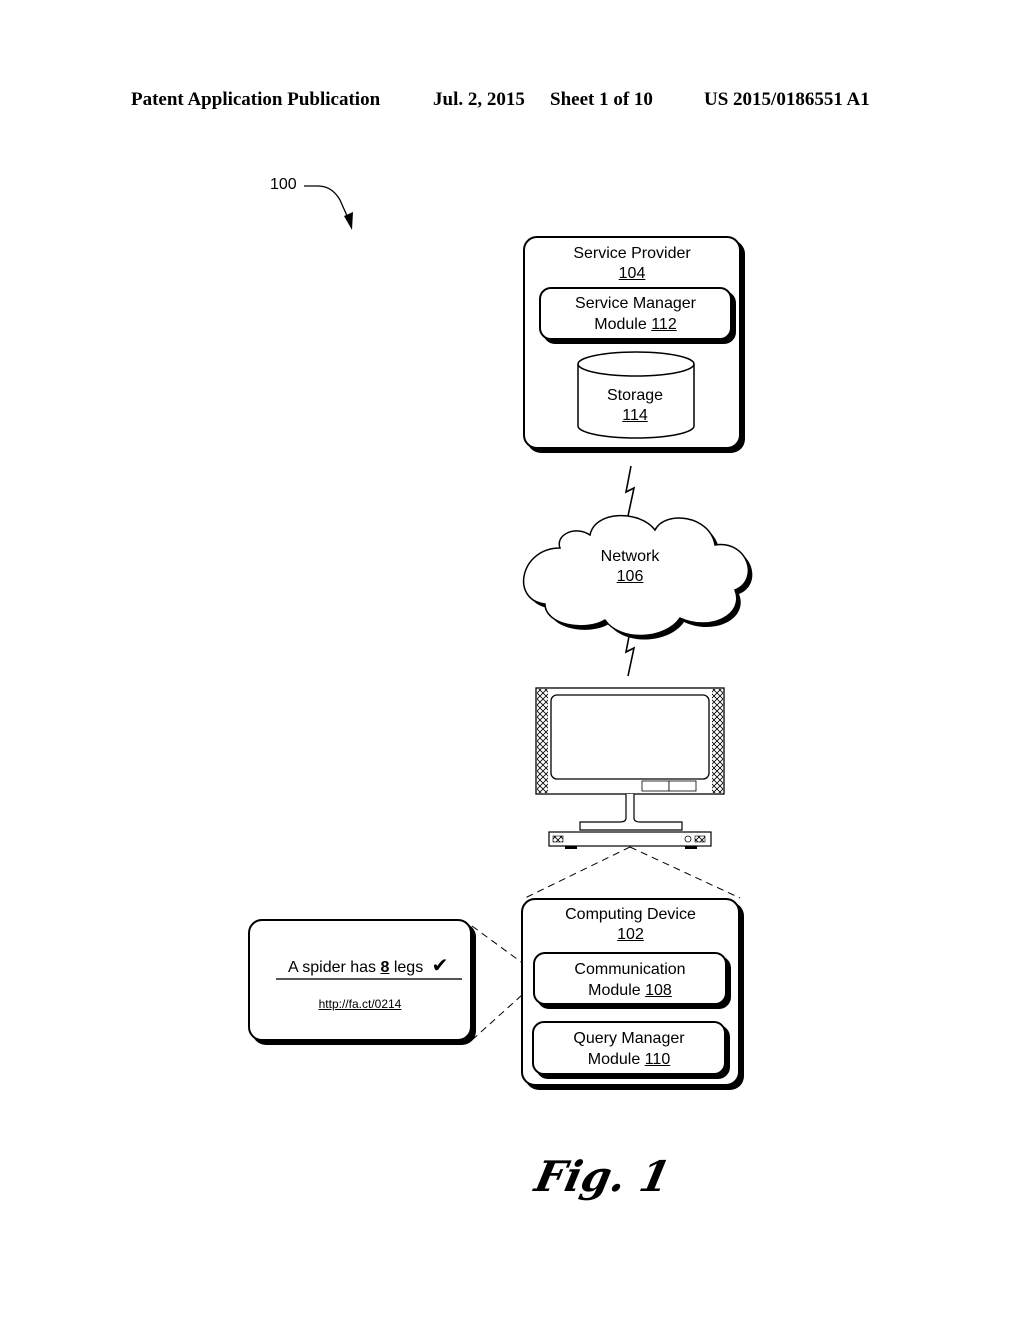  What do you see at coordinates (629, 1048) in the screenshot?
I see `query-manager-module-box: Query Manager Module 110` at bounding box center [629, 1048].